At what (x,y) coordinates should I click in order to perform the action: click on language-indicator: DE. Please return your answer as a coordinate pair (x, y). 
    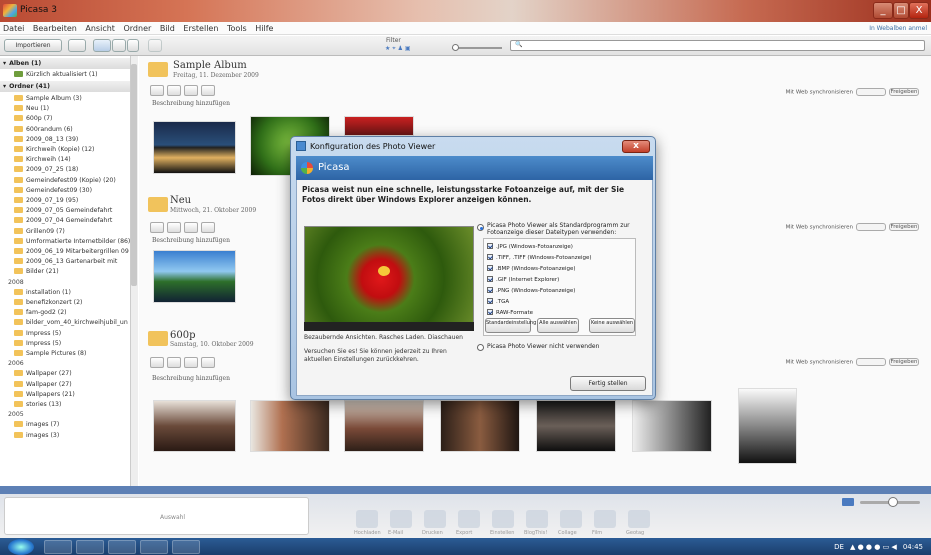
    Looking at the image, I should click on (839, 547).